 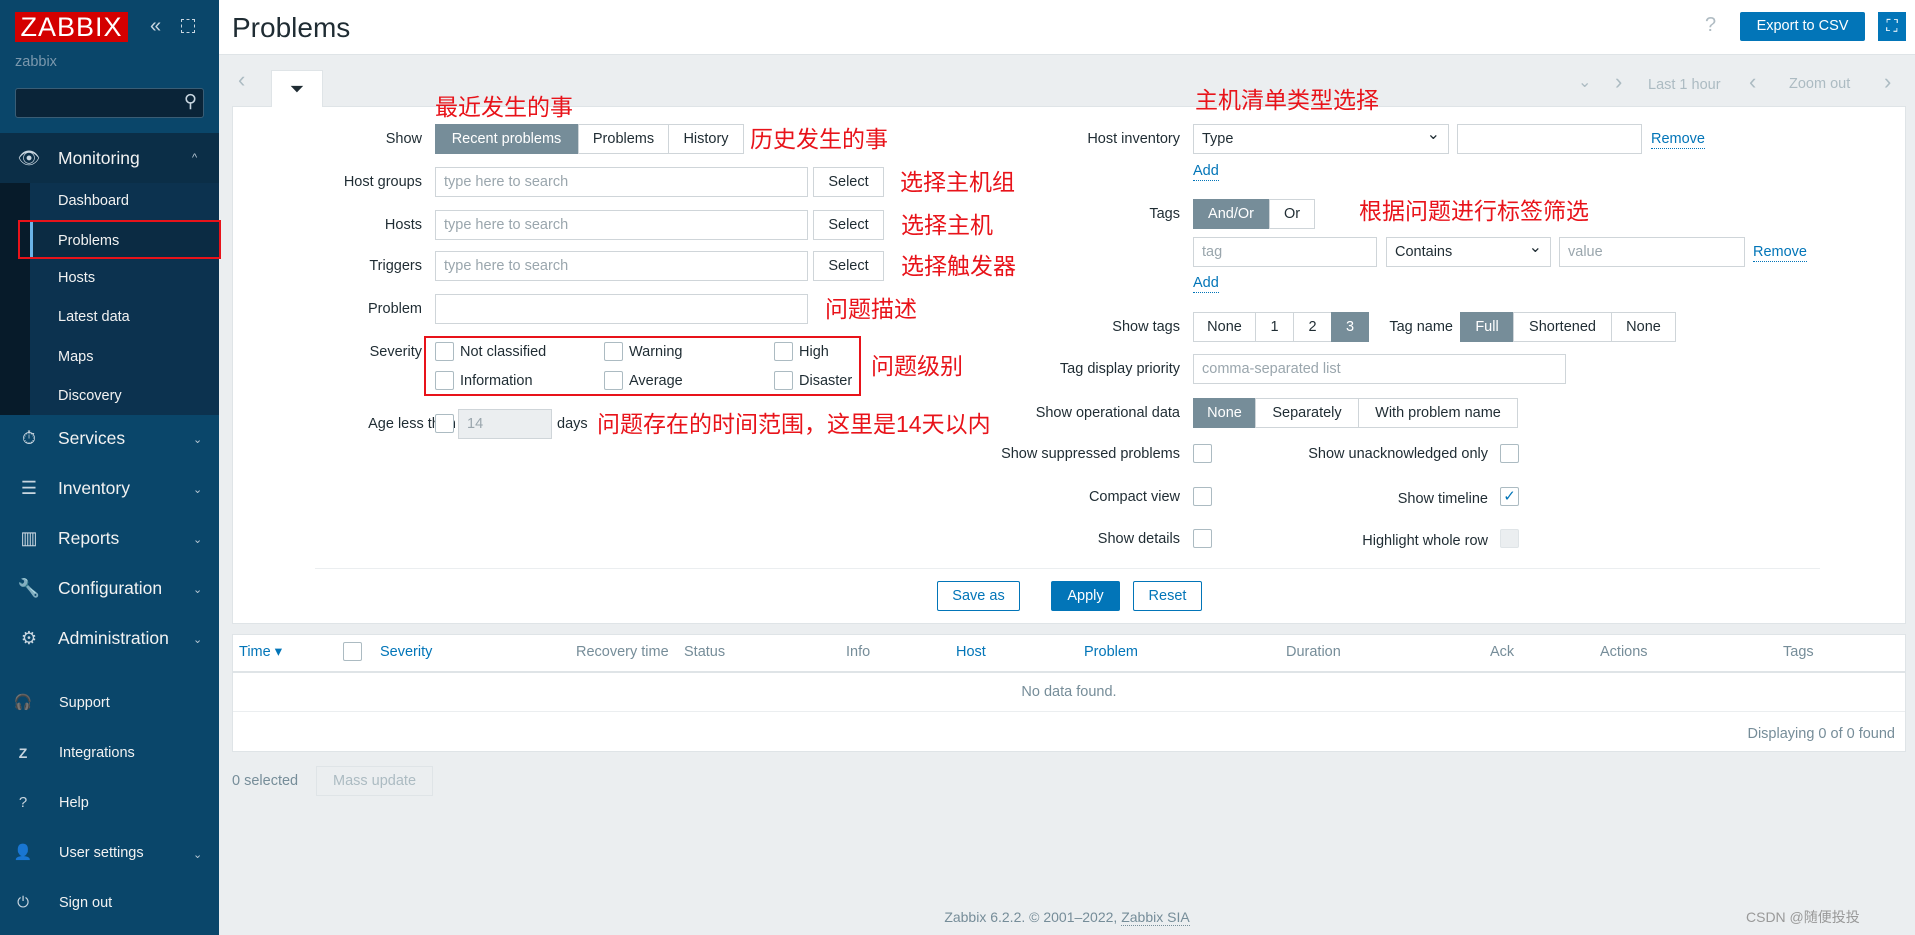 What do you see at coordinates (705, 652) in the screenshot?
I see `col-status: Status` at bounding box center [705, 652].